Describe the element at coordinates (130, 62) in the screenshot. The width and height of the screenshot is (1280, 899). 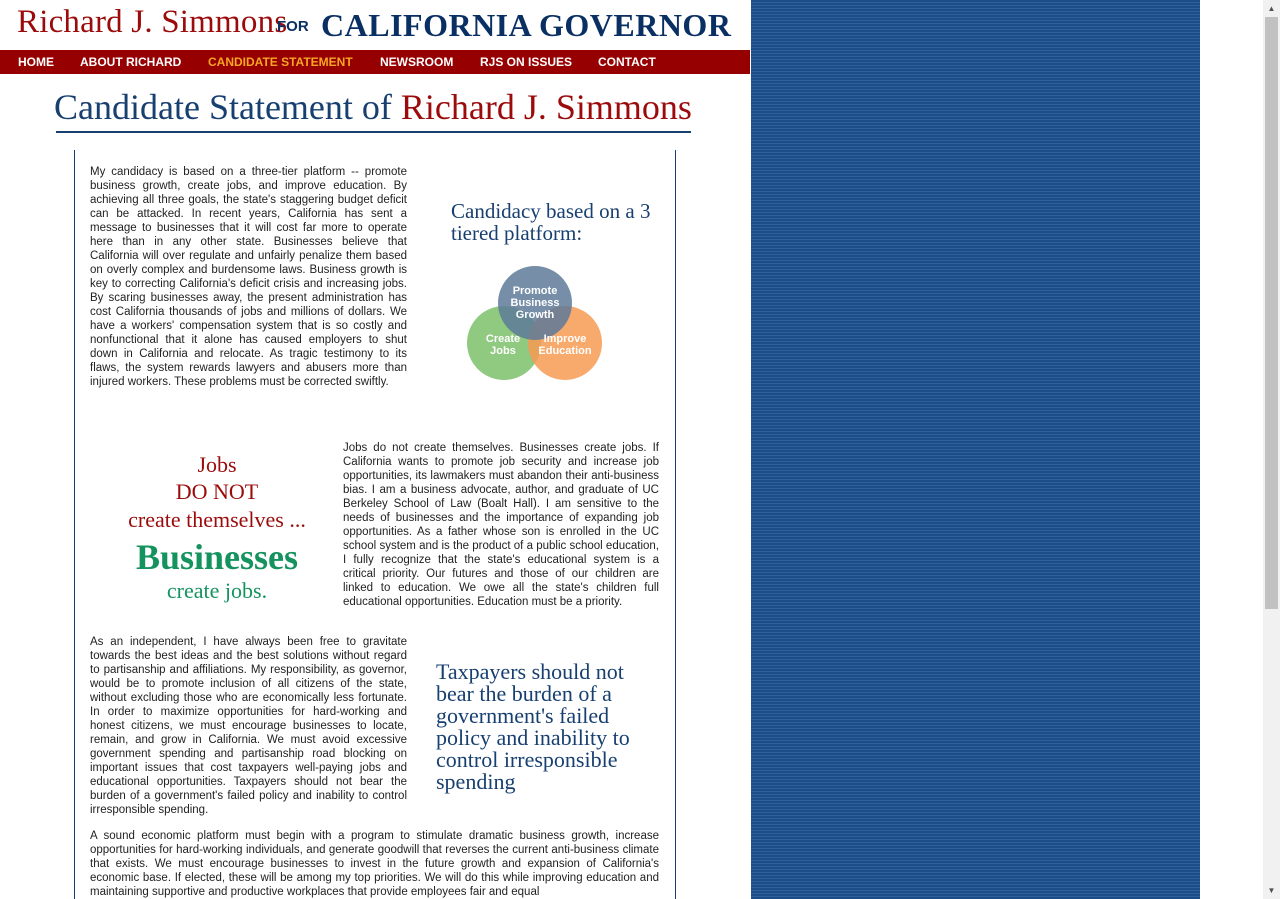
I see `nav-about-richard: ABOUT RICHARD` at that location.